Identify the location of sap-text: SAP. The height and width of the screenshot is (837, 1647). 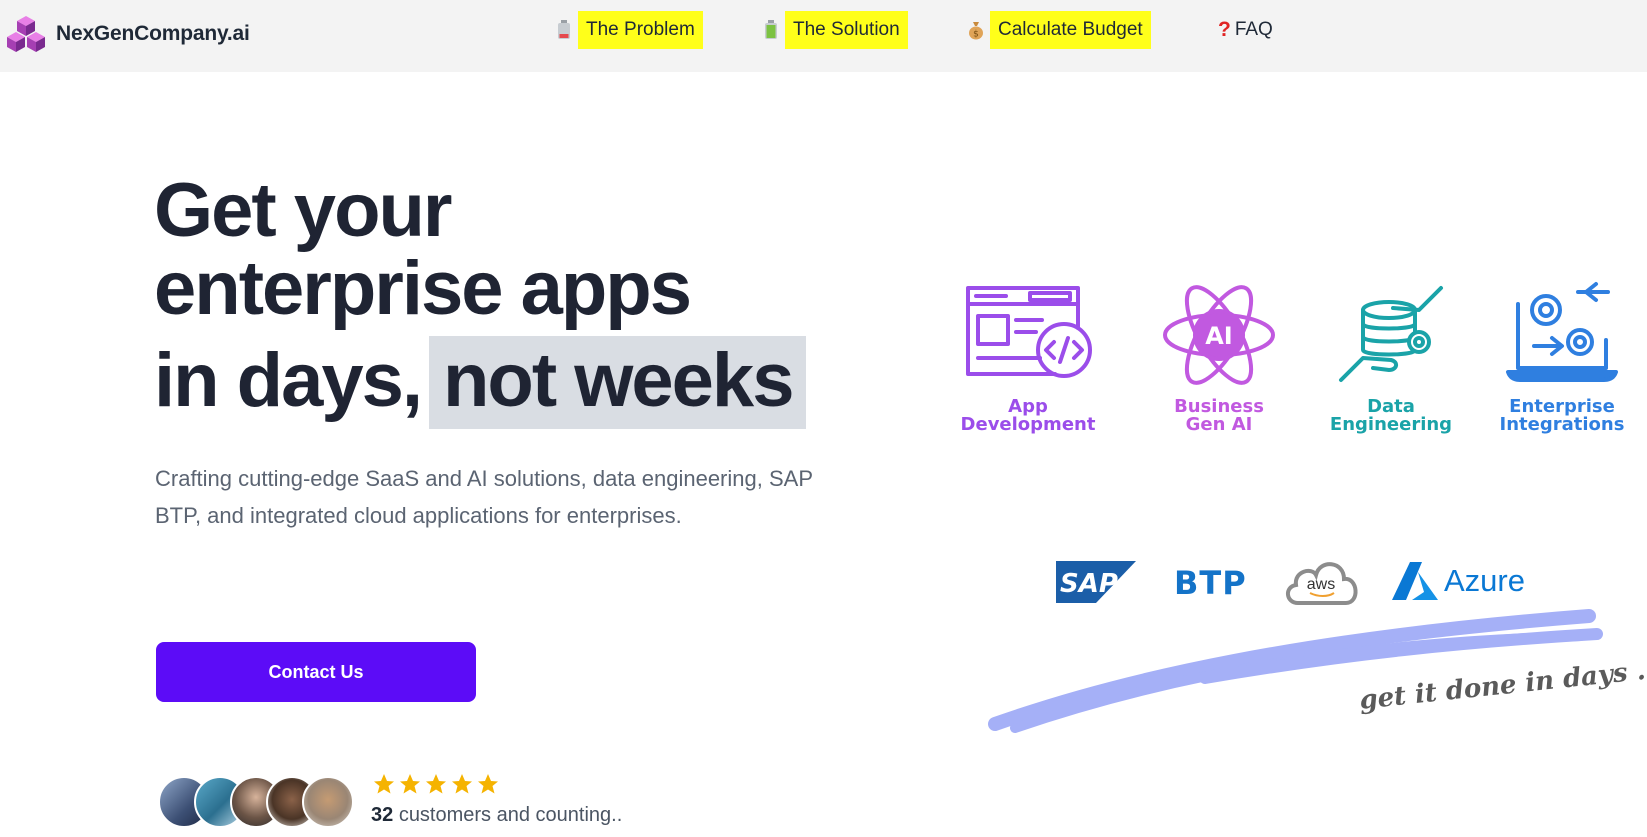
(1089, 584).